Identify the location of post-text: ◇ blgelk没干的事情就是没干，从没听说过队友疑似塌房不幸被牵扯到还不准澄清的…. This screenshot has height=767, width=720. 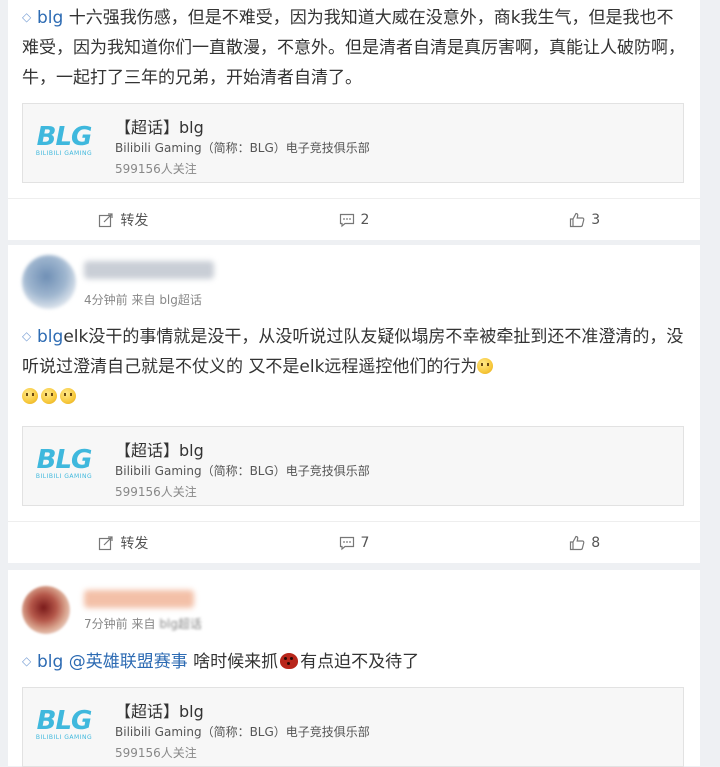
(354, 367).